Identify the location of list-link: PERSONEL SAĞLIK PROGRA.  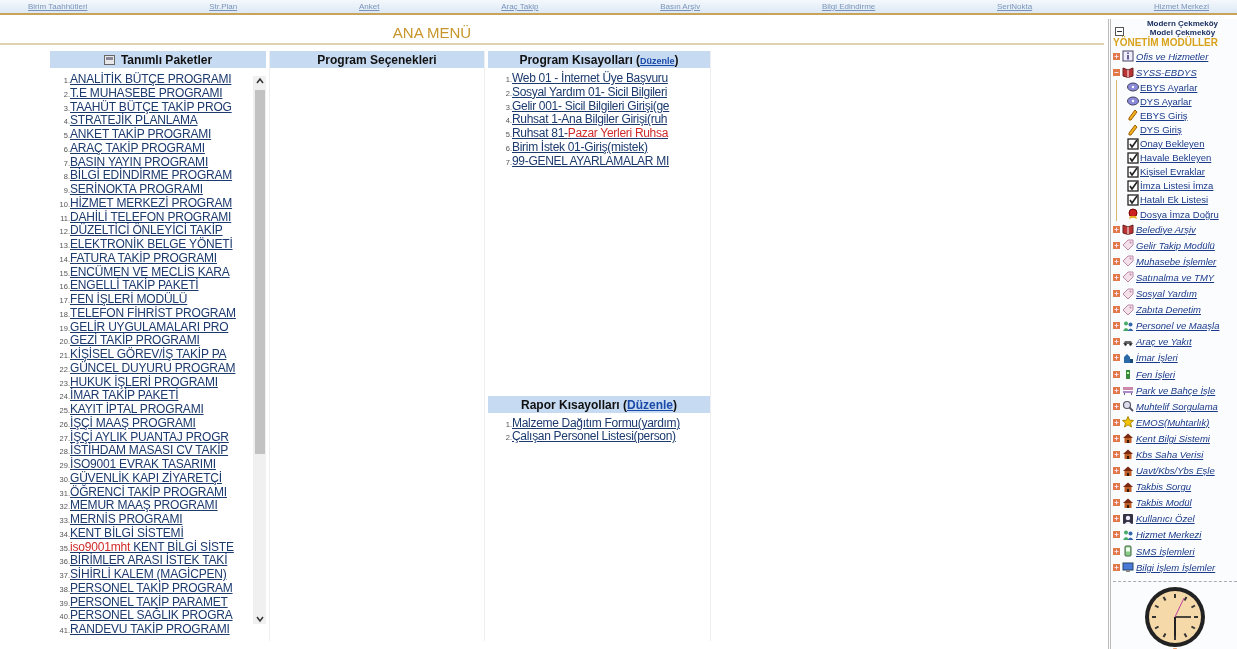
(151, 615).